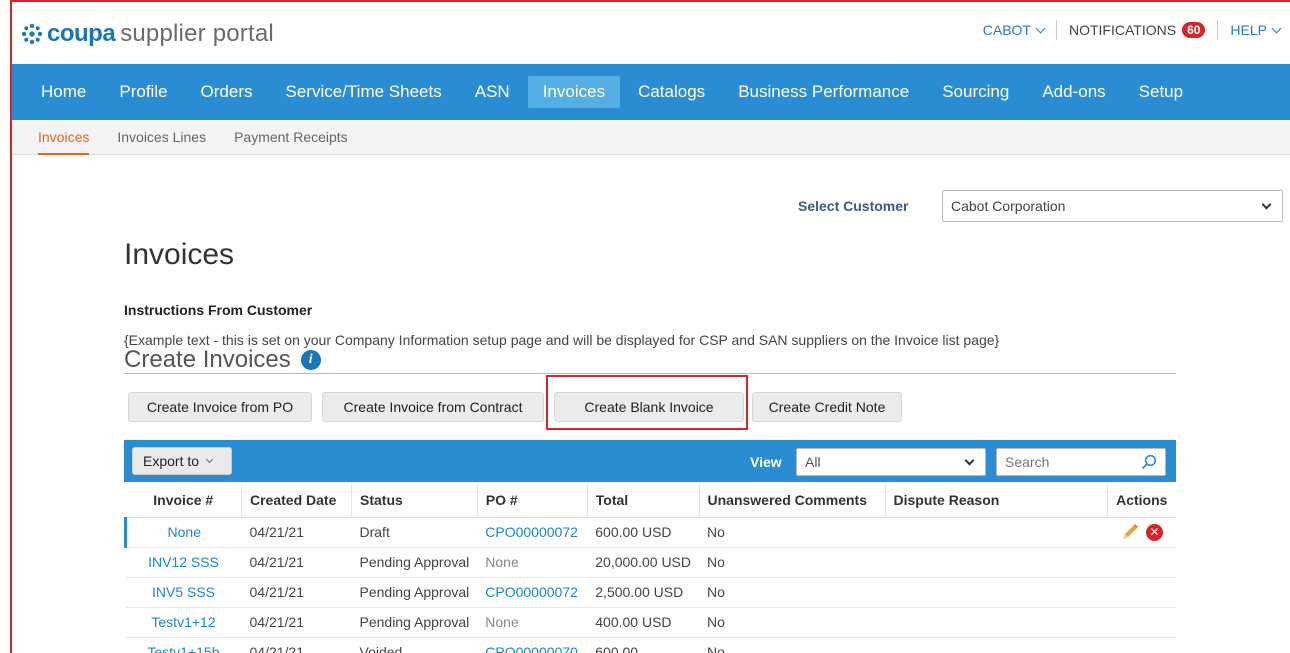 This screenshot has height=653, width=1290. Describe the element at coordinates (218, 310) in the screenshot. I see `instructions-title: Instructions From Customer` at that location.